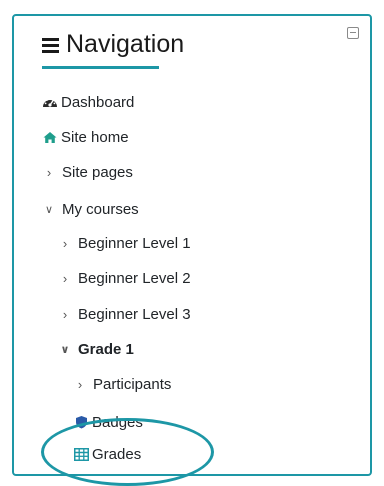 The height and width of the screenshot is (486, 384). Describe the element at coordinates (117, 422) in the screenshot. I see `nav-label-badges: Badges` at that location.